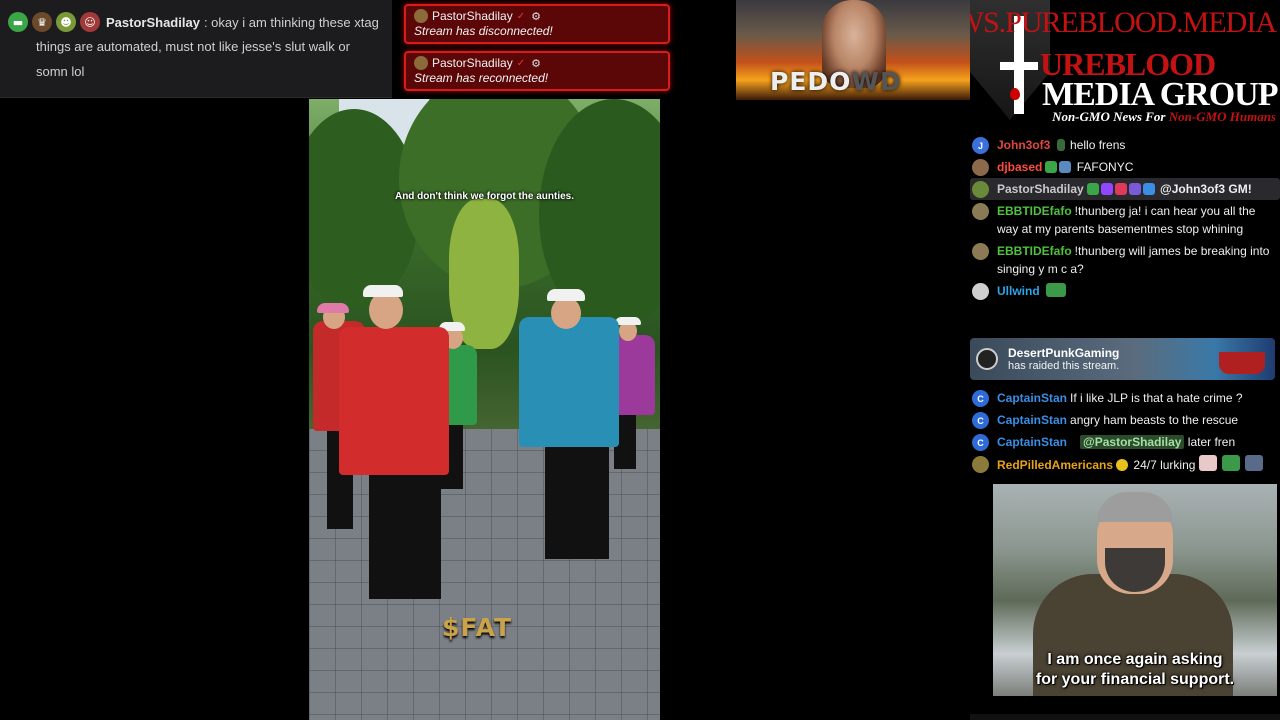 This screenshot has height=720, width=1280. I want to click on overlay-chat-username: PastorShadilay, so click(153, 22).